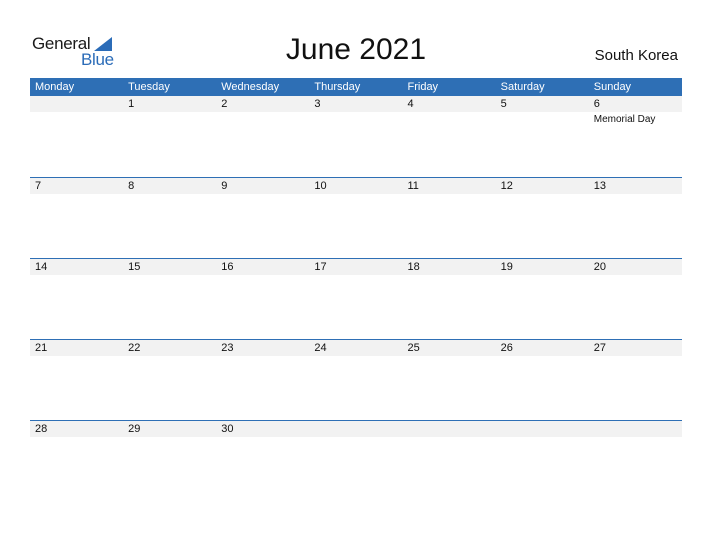  Describe the element at coordinates (413, 267) in the screenshot. I see `day-number: 18` at that location.